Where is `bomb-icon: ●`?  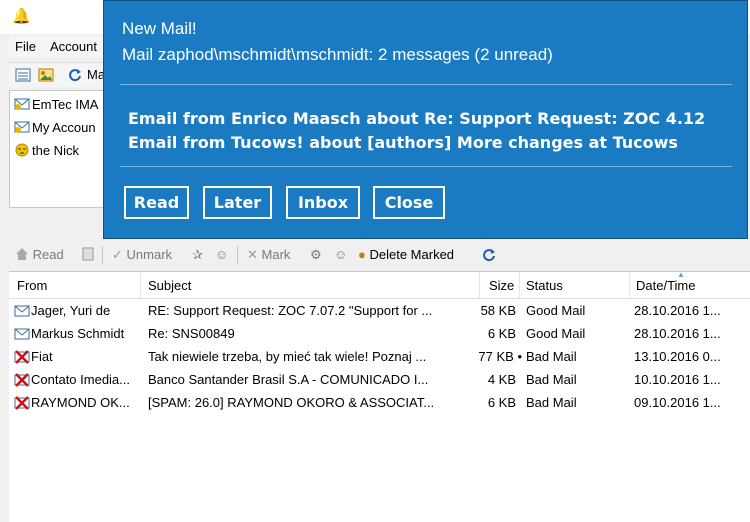 bomb-icon: ● is located at coordinates (362, 254).